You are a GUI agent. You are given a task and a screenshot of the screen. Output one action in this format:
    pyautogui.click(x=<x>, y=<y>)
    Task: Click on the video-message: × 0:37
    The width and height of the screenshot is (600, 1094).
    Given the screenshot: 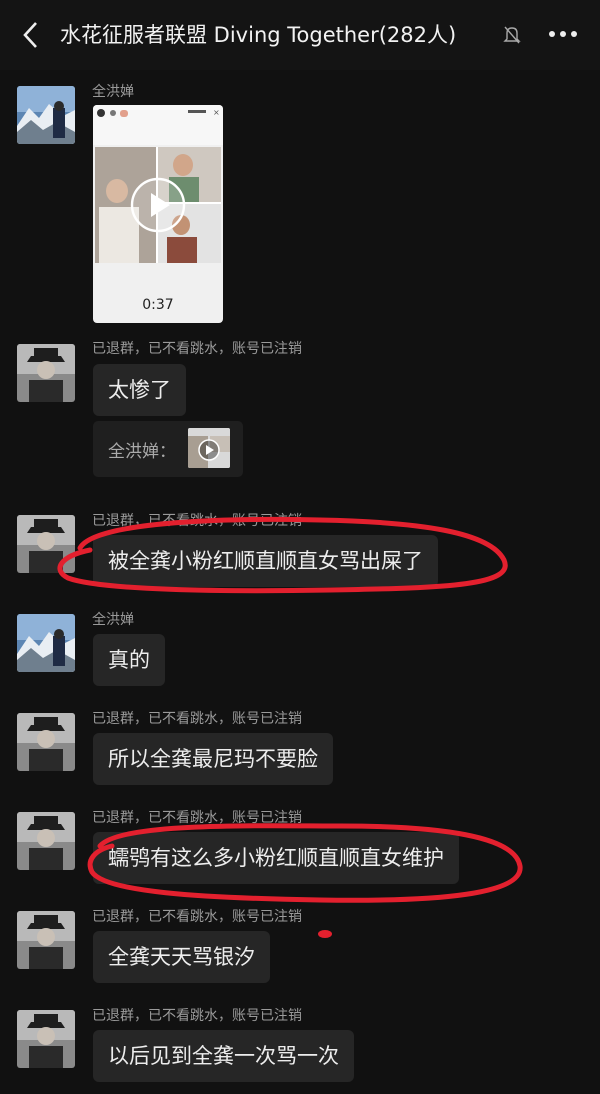 What is the action you would take?
    pyautogui.click(x=158, y=214)
    